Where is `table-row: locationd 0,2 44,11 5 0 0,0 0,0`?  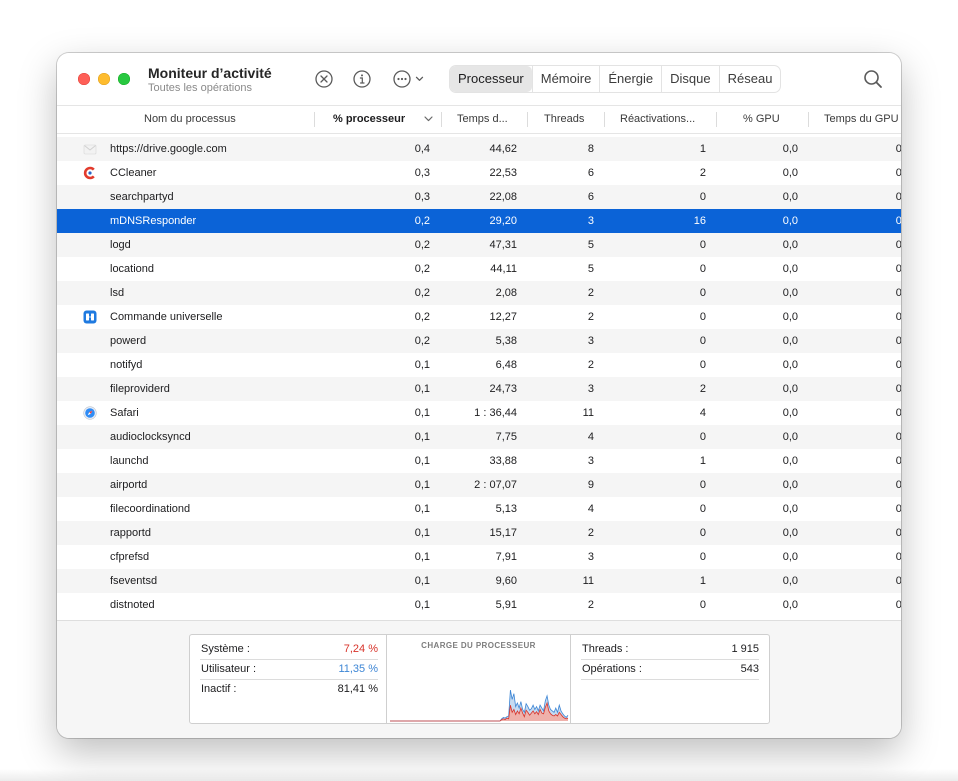
table-row: locationd 0,2 44,11 5 0 0,0 0,0 is located at coordinates (479, 269).